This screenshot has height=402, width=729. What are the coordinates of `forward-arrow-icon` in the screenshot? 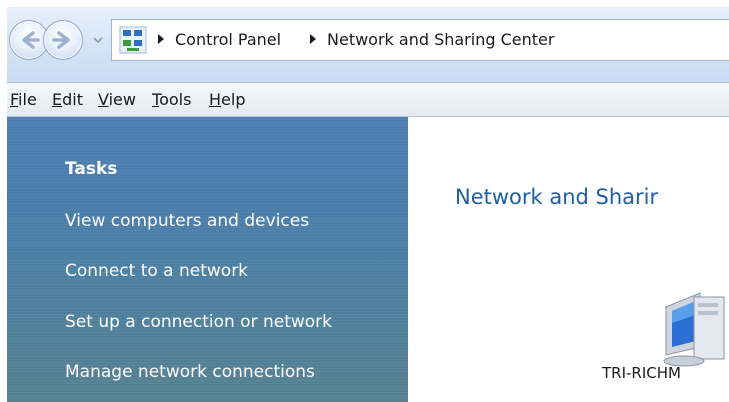 It's located at (61, 40).